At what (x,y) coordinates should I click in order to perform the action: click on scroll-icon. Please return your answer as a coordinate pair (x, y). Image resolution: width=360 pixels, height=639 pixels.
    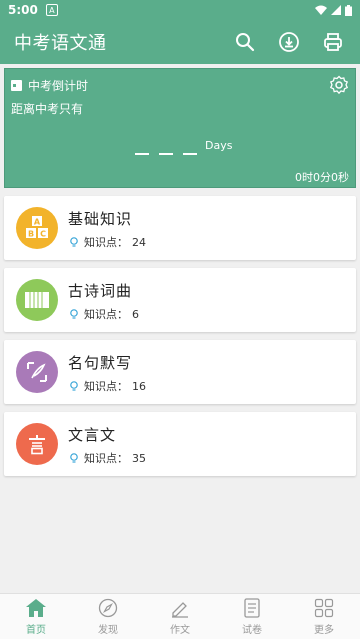
    Looking at the image, I should click on (37, 300).